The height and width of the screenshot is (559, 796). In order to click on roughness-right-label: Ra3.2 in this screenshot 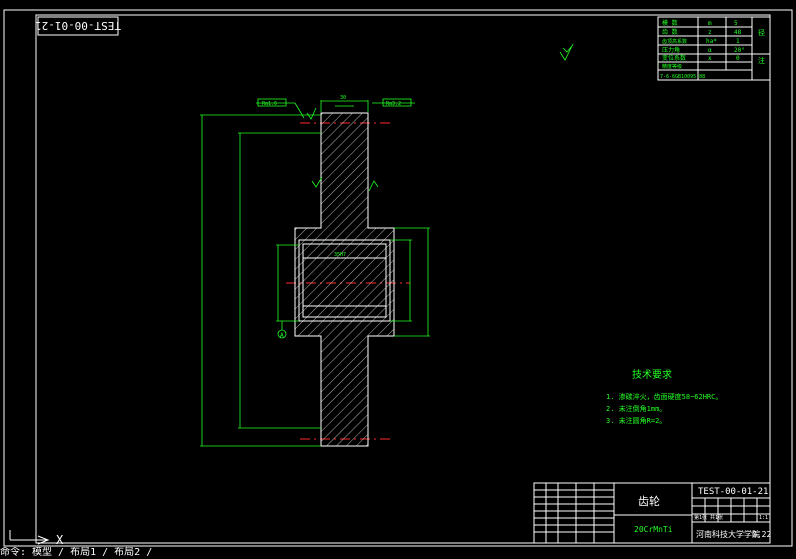, I will do `click(393, 104)`.